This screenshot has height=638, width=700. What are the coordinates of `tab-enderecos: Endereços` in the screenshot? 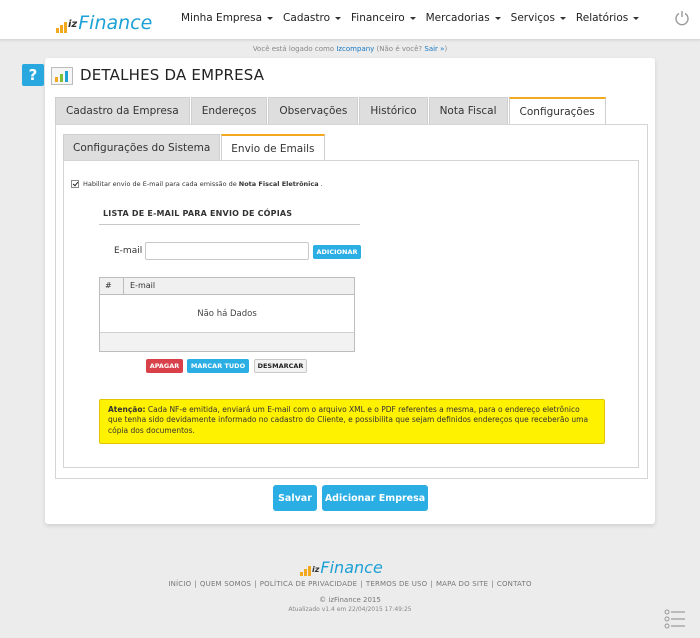 It's located at (229, 110).